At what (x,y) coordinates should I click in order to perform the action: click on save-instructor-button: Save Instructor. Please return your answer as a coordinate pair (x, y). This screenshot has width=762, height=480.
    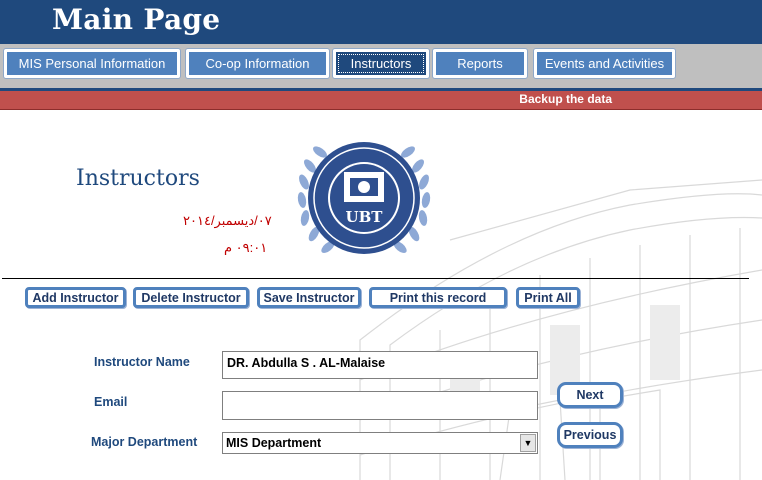
    Looking at the image, I should click on (309, 297).